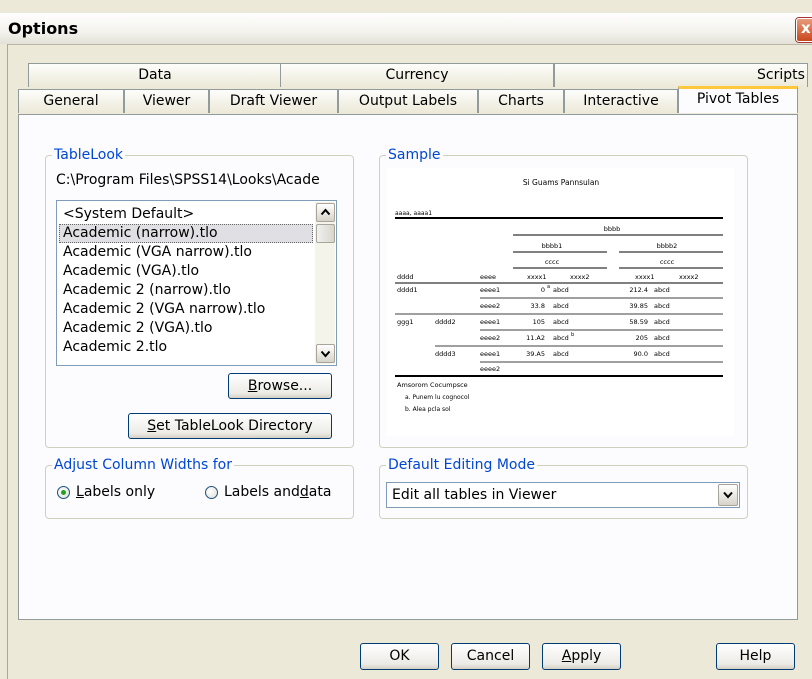  What do you see at coordinates (689, 277) in the screenshot?
I see `sample-col-xx2b: xxxx2` at bounding box center [689, 277].